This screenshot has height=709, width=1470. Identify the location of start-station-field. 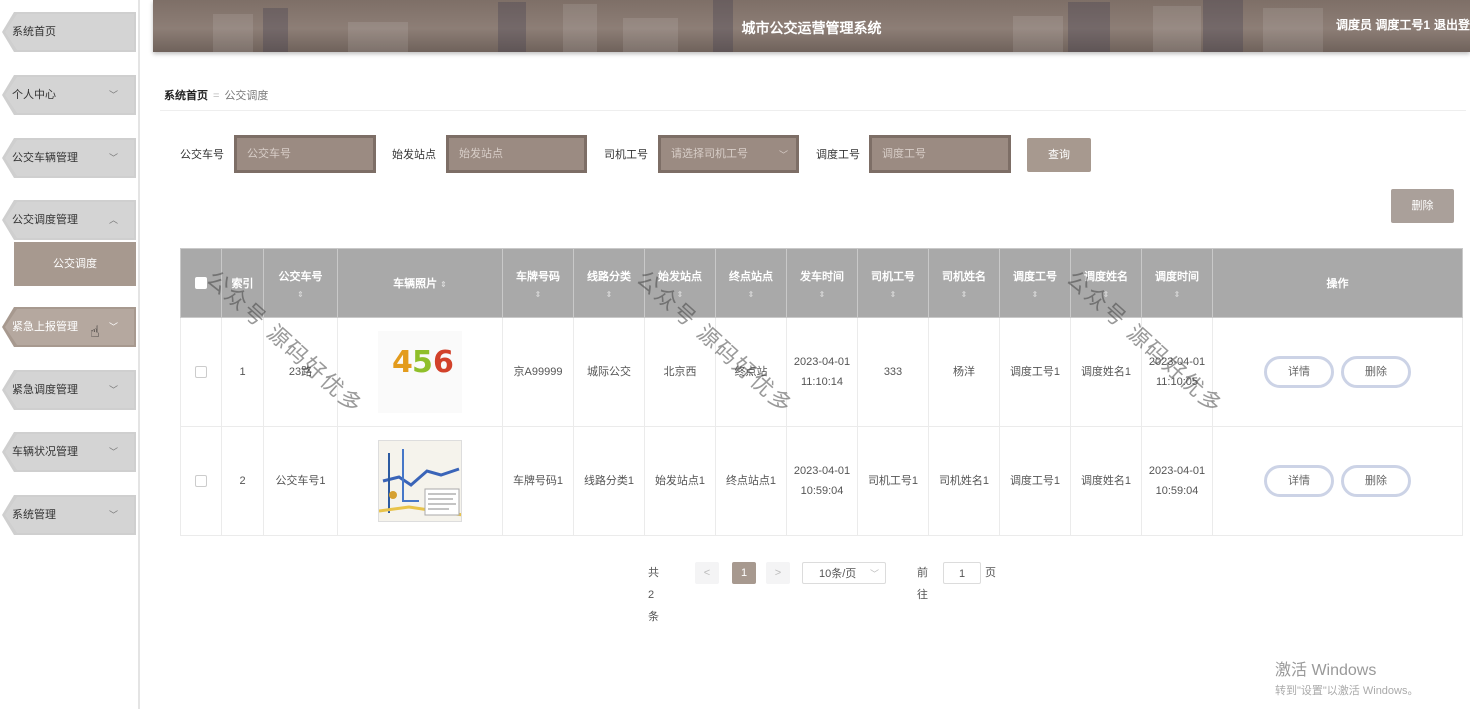
(516, 154).